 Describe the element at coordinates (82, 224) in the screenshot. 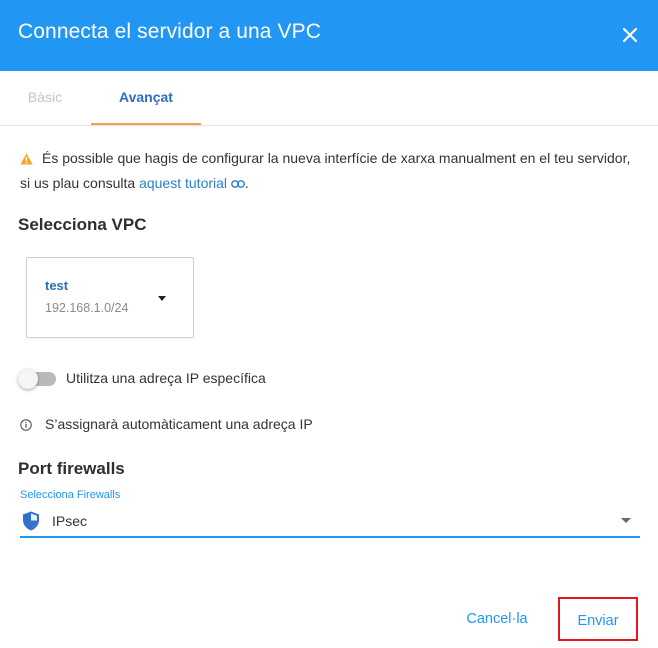

I see `select-vpc-title: Selecciona VPC` at that location.